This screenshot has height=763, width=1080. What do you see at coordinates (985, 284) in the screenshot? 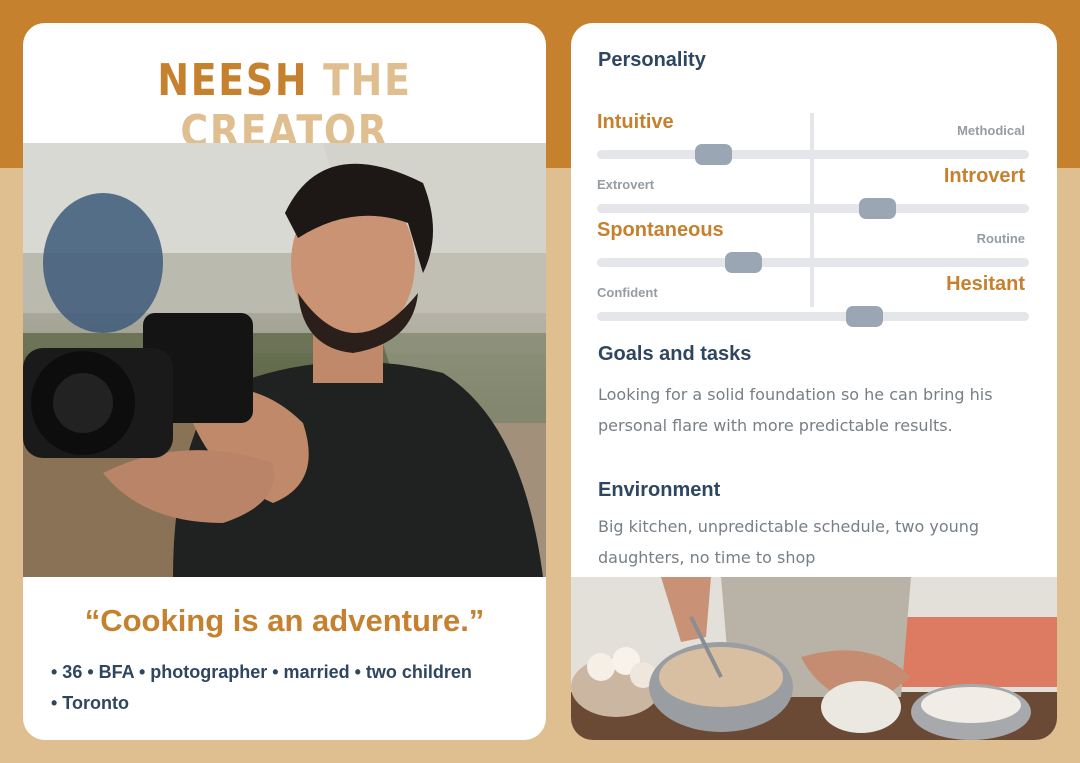
I see `slider-label-right: Hesitant` at bounding box center [985, 284].